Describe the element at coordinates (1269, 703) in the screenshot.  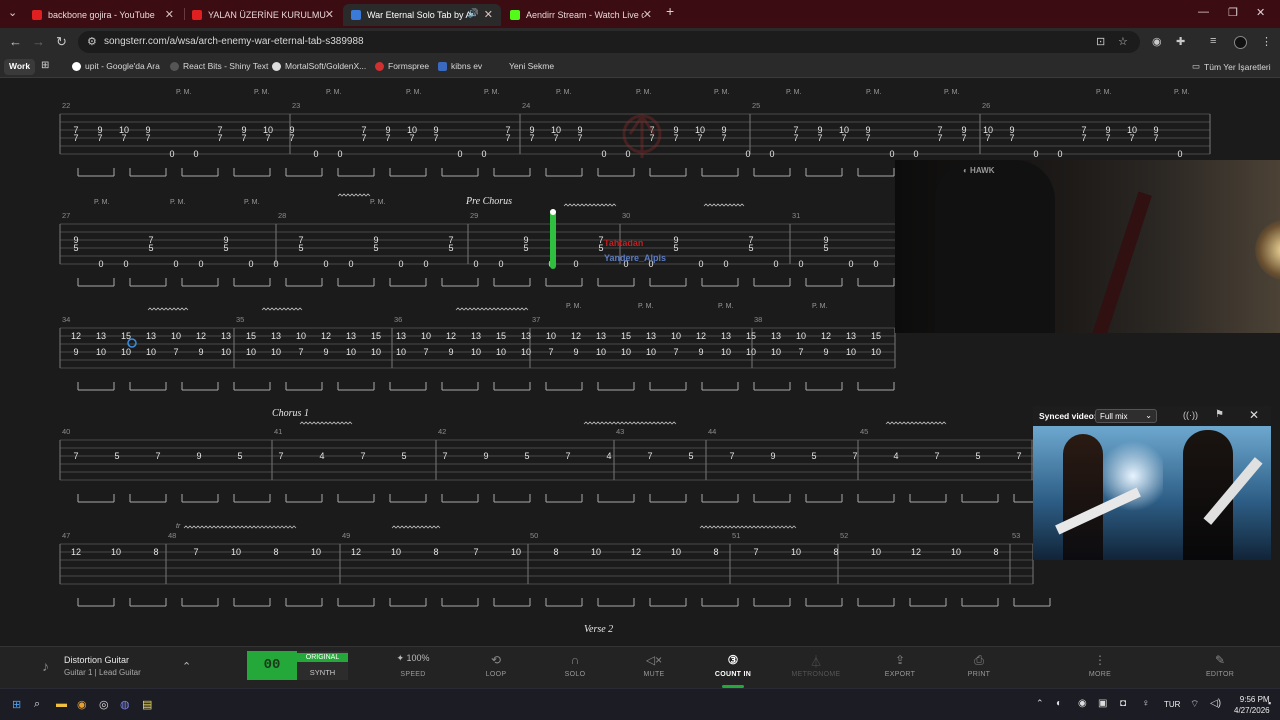
I see `notification-icon: ▪` at that location.